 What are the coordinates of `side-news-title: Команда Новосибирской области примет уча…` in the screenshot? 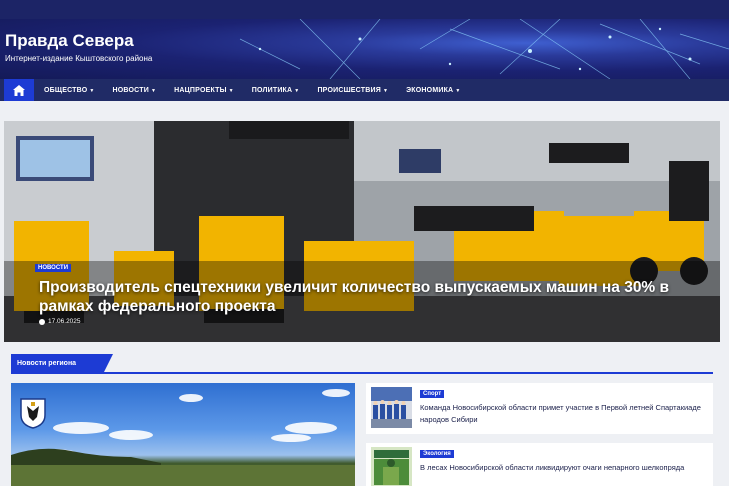 It's located at (562, 414).